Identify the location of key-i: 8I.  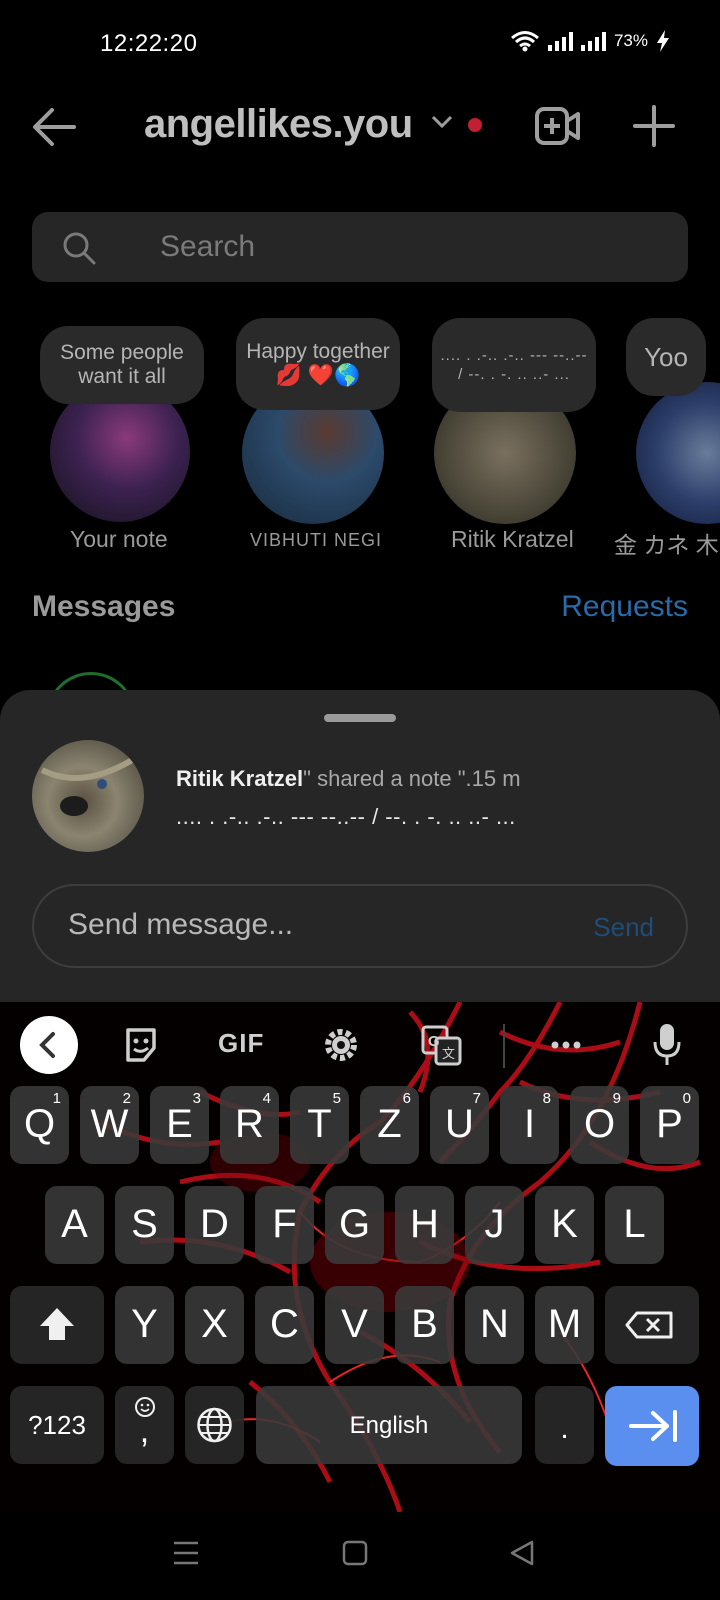
(529, 1125).